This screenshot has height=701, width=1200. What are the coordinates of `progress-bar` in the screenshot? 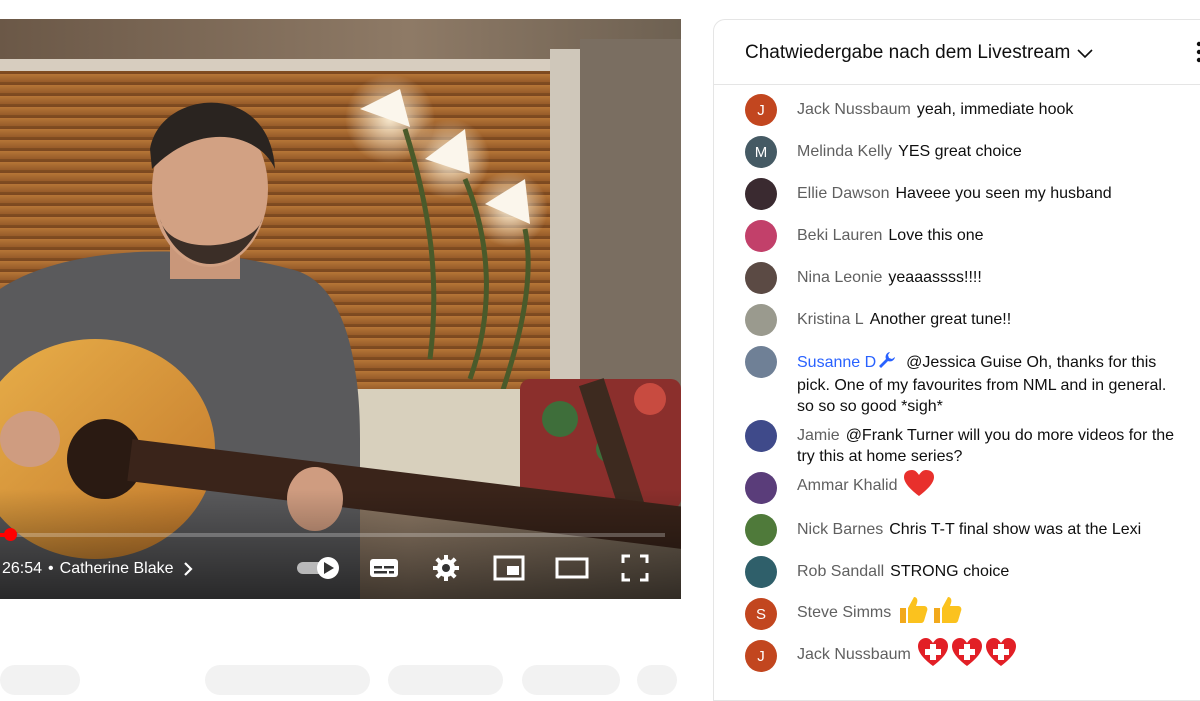 It's located at (332, 534).